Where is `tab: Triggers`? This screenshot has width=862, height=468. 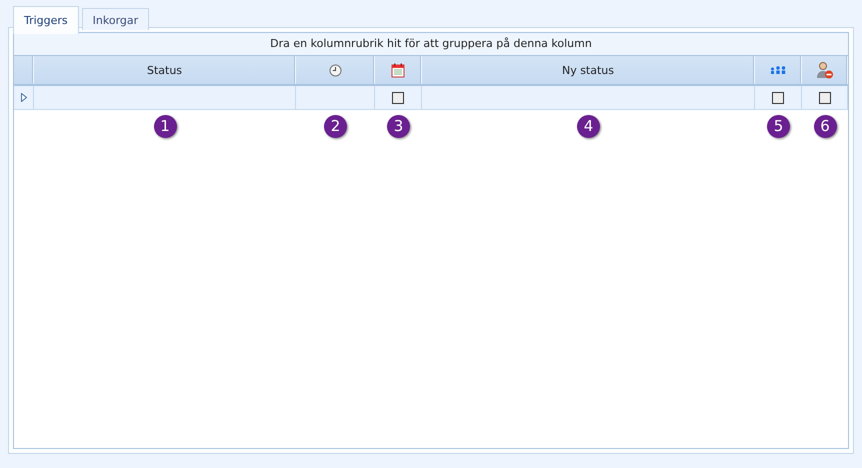 tab: Triggers is located at coordinates (46, 20).